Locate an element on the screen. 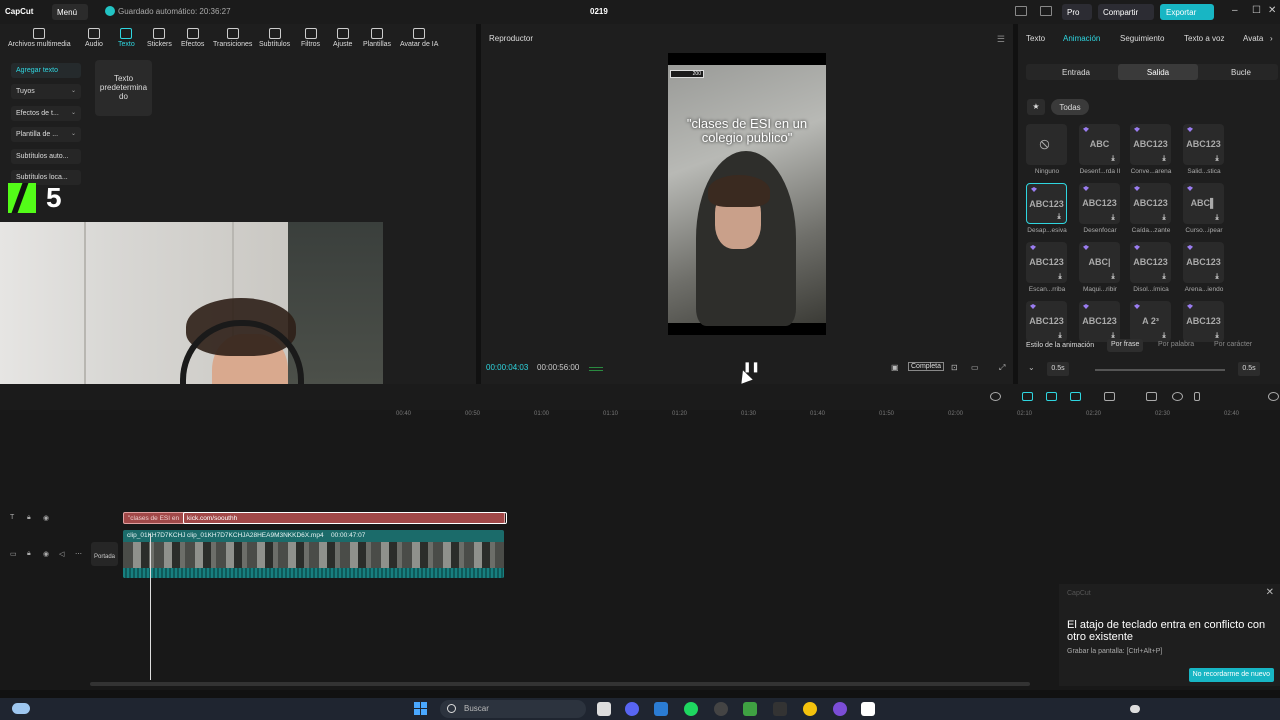 This screenshot has width=1280, height=720. mic-icon is located at coordinates (995, 396).